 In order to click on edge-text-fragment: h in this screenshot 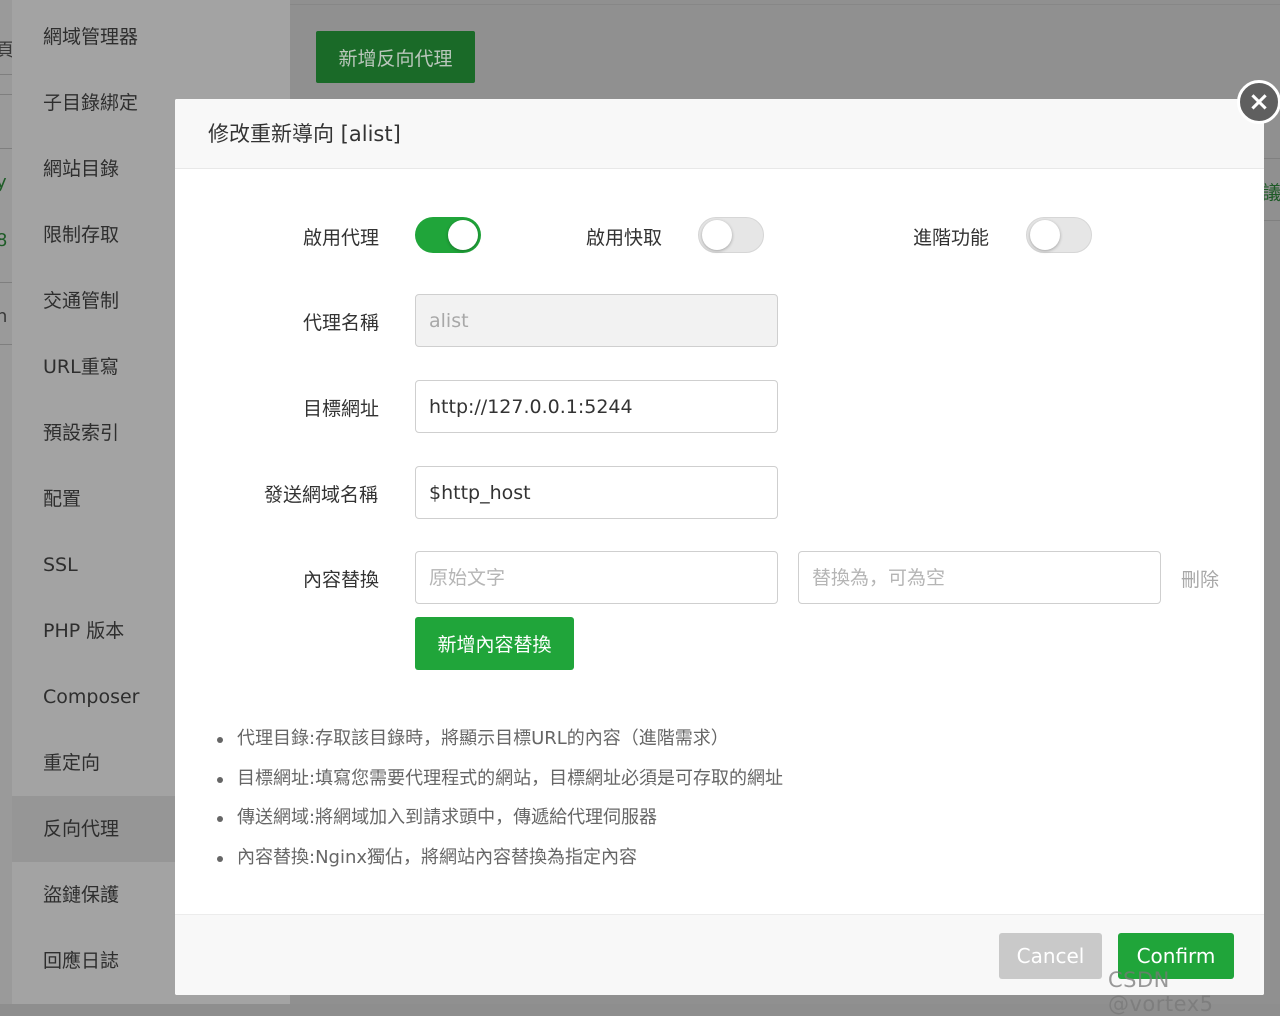, I will do `click(4, 316)`.